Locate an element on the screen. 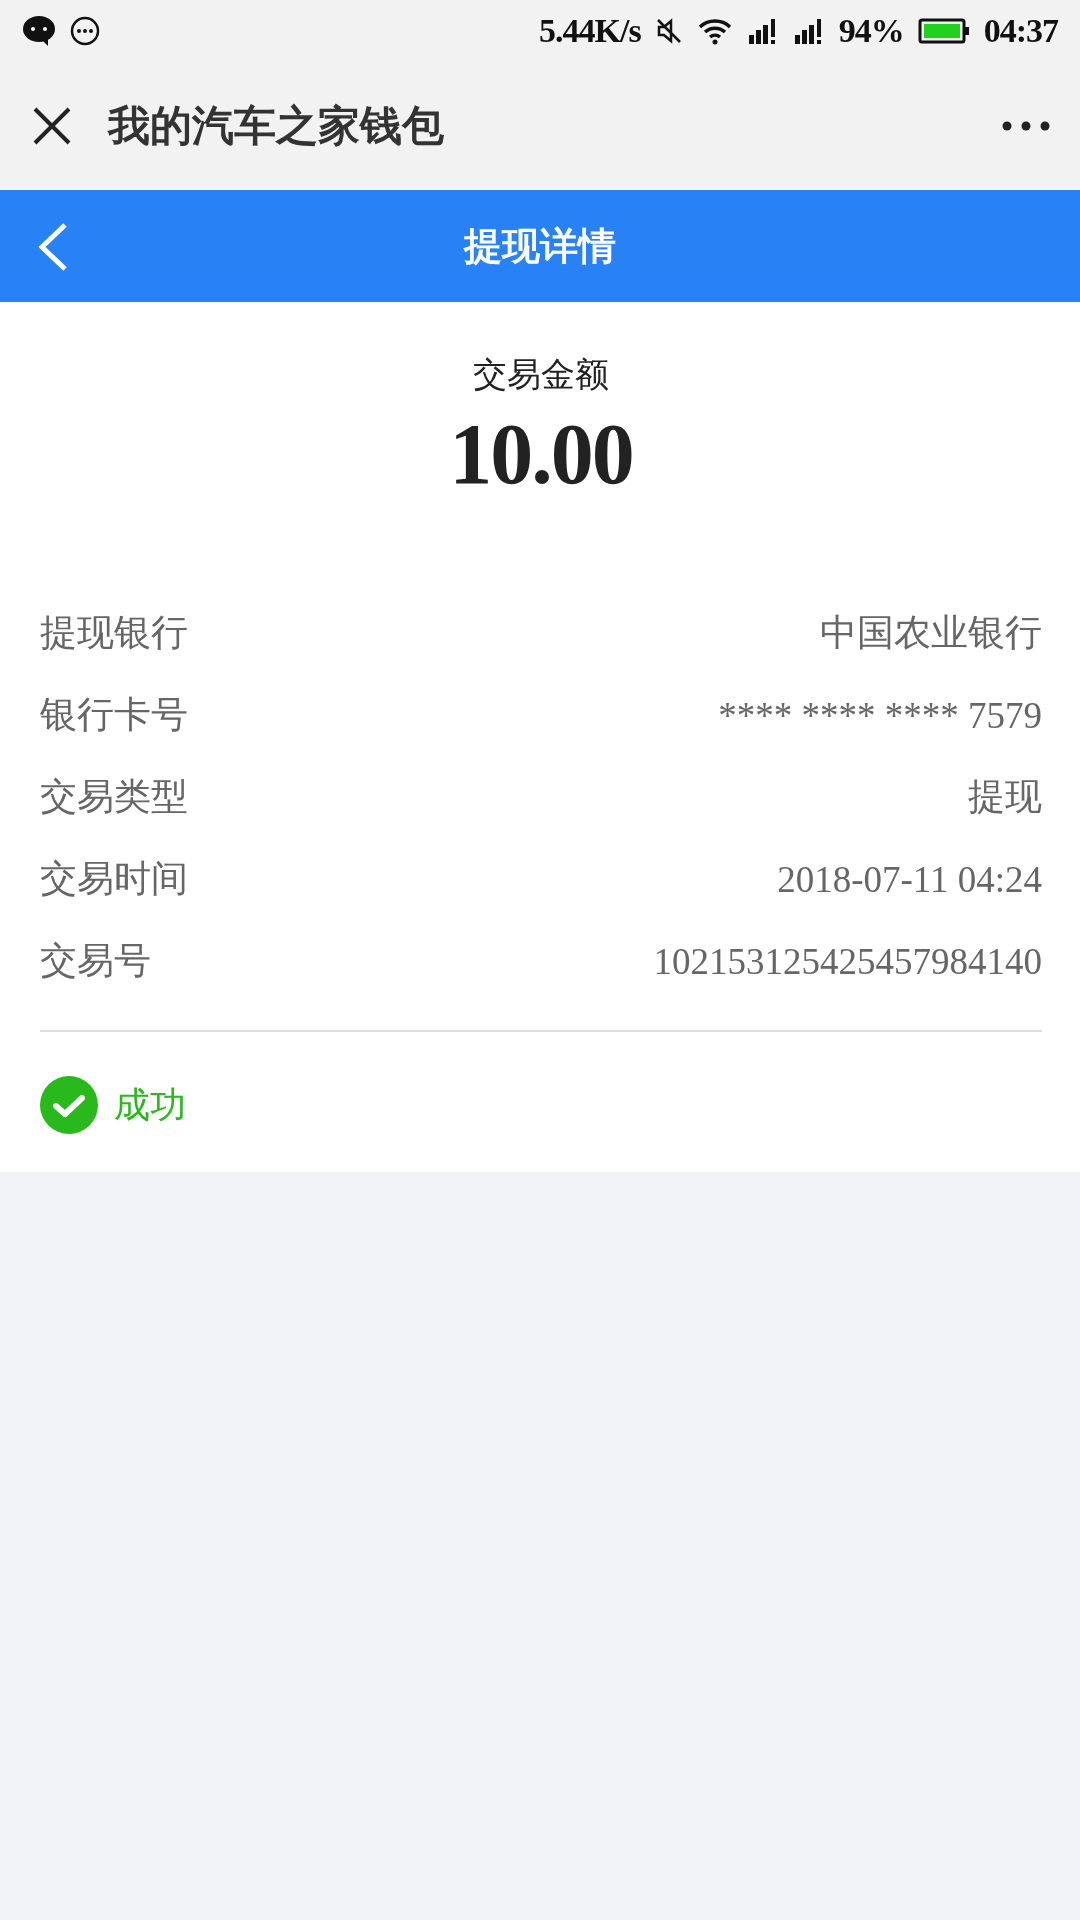 Image resolution: width=1080 pixels, height=1920 pixels. status-text: 成功 is located at coordinates (150, 1104).